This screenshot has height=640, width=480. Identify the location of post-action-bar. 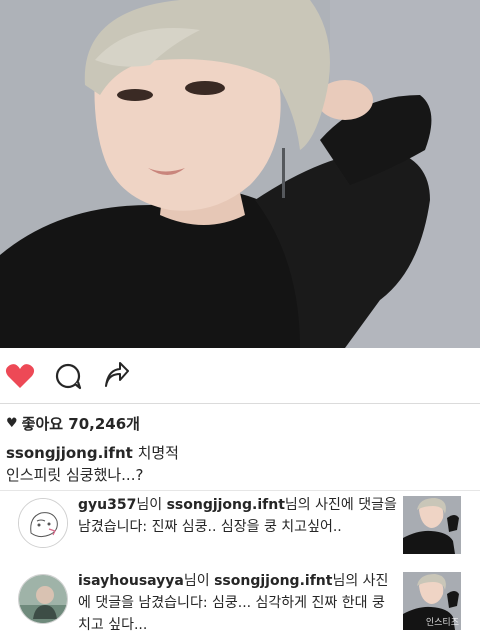
(240, 376).